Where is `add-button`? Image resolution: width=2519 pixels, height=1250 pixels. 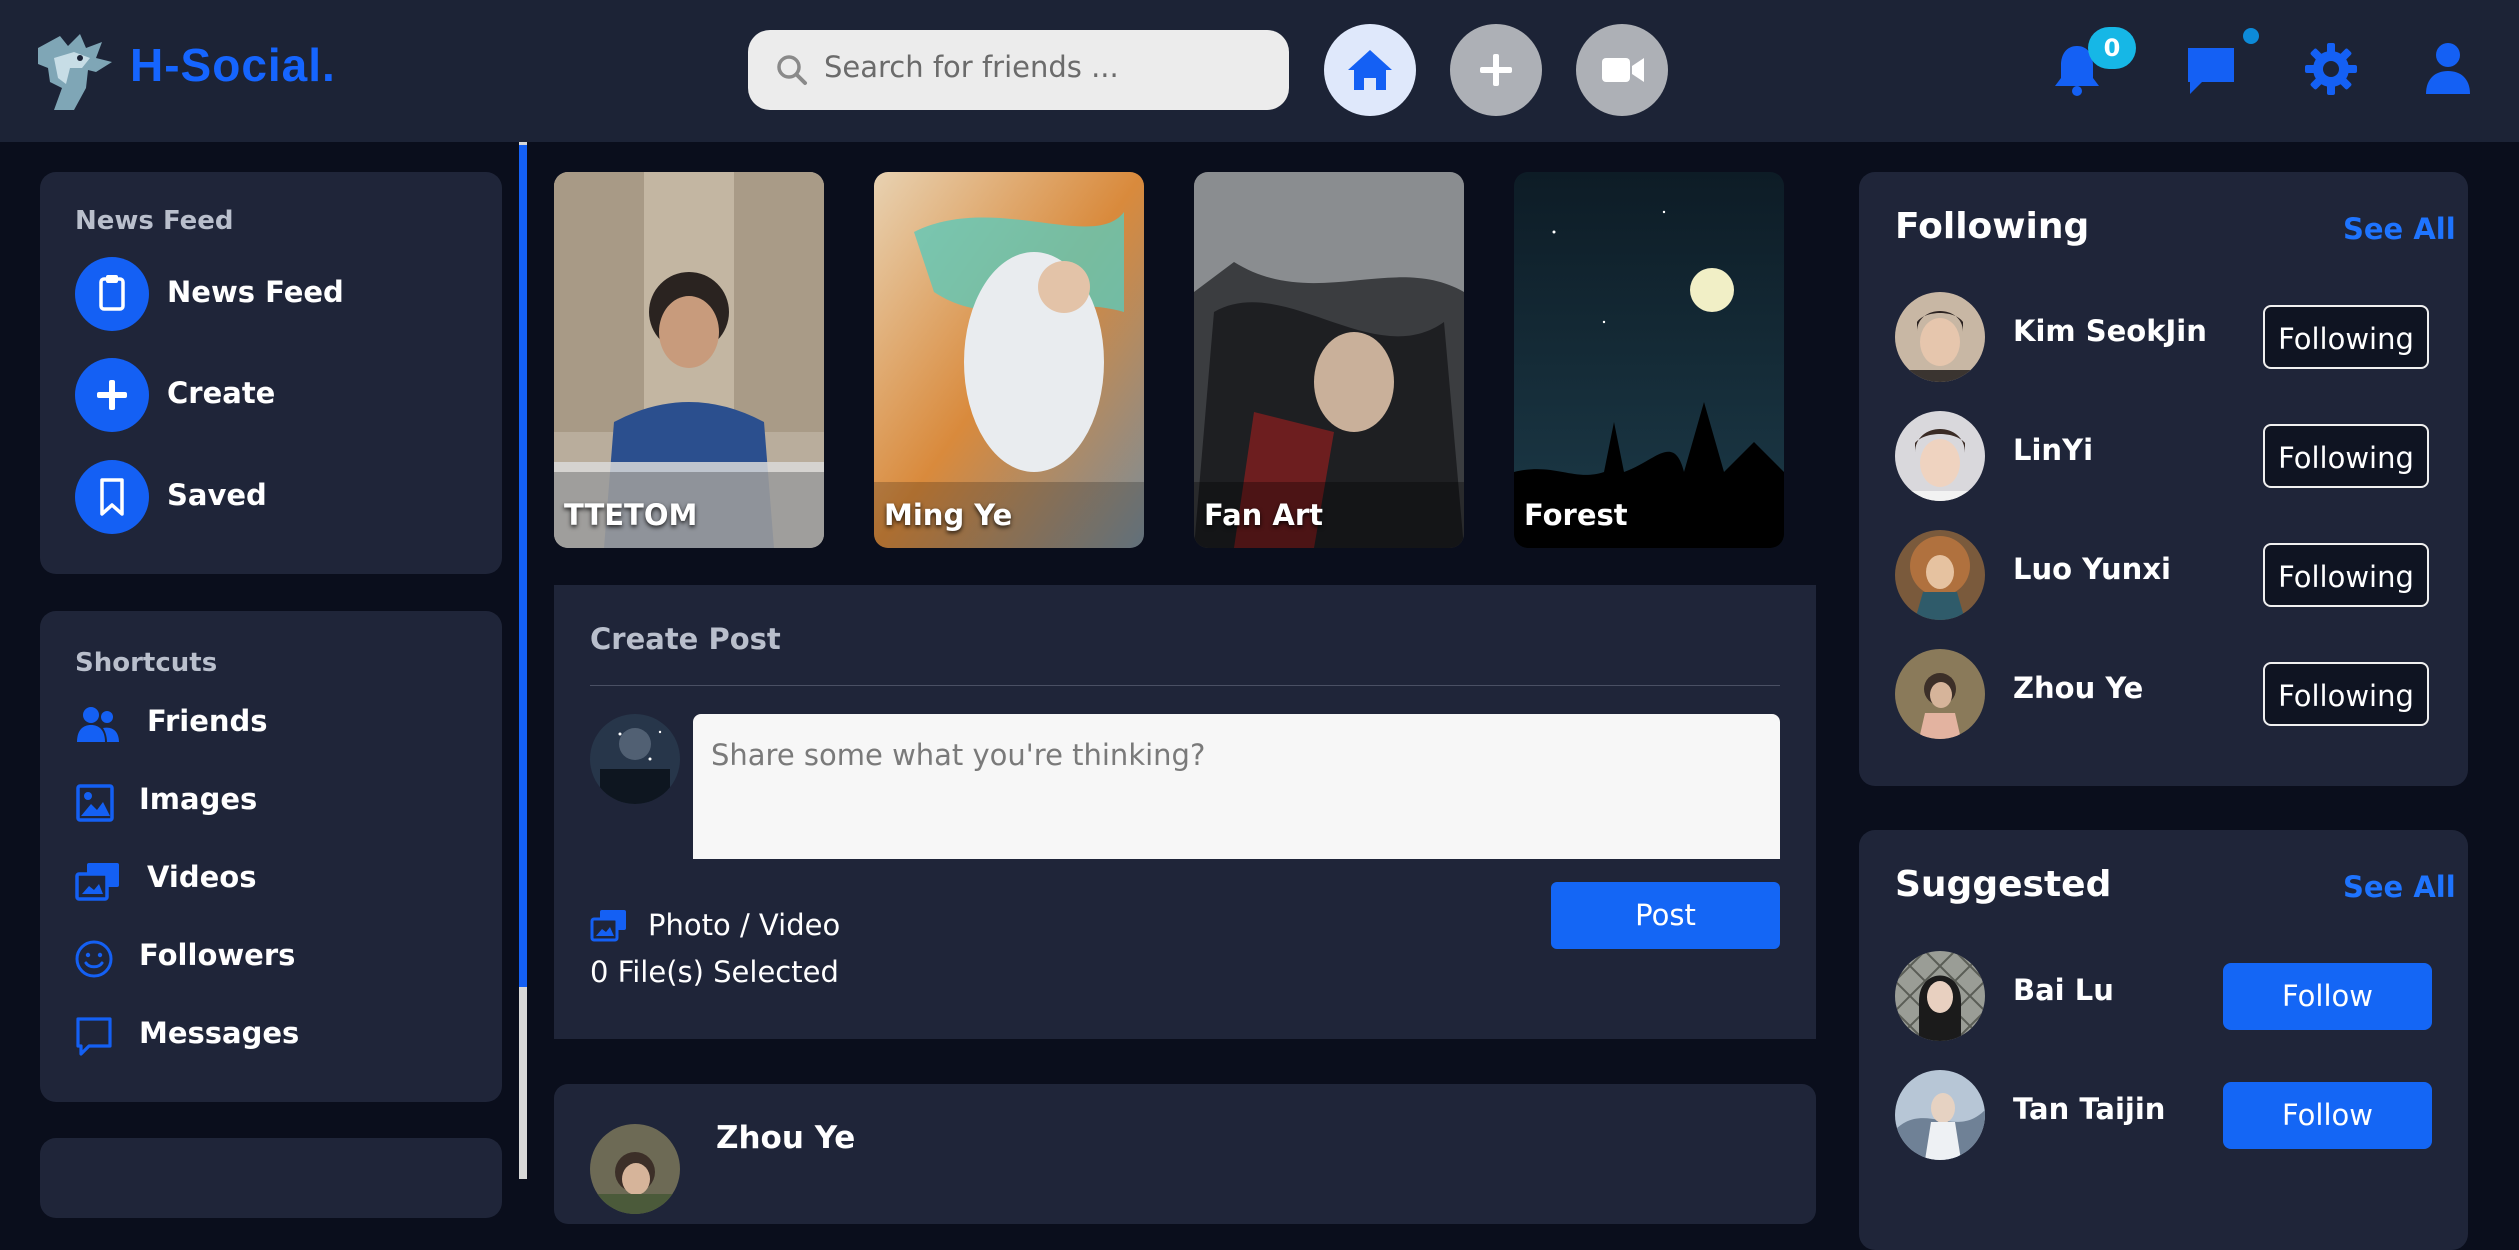
add-button is located at coordinates (1496, 70).